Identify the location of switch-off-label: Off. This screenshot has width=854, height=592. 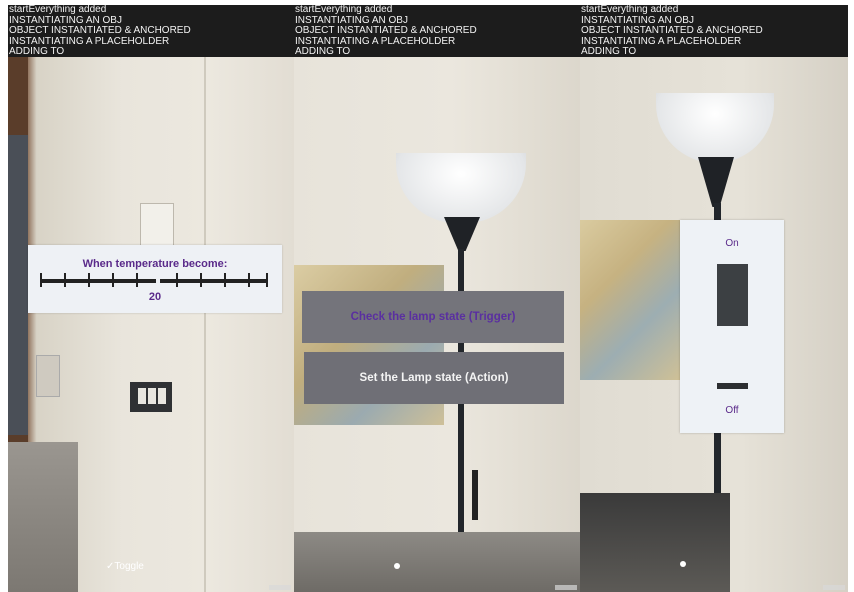
(732, 410).